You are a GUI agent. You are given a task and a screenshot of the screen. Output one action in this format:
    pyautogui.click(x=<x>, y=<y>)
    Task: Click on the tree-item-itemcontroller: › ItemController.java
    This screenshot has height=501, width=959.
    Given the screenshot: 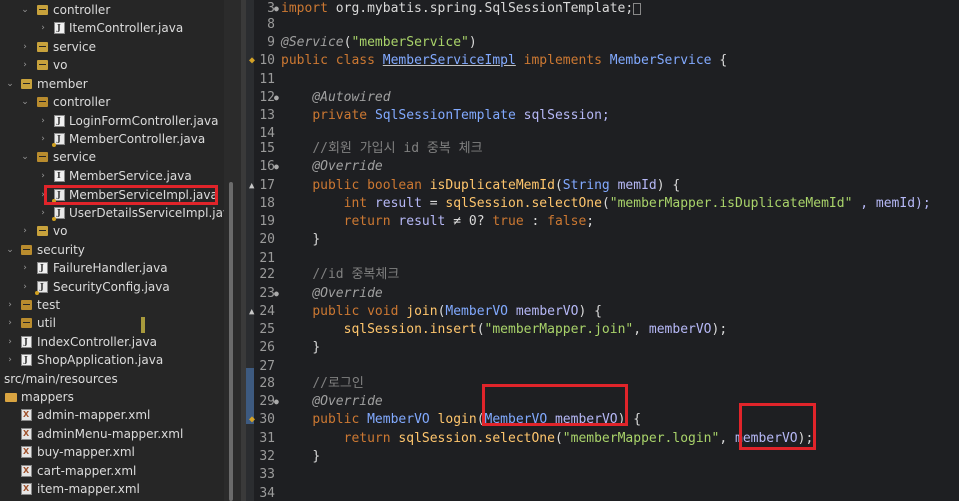 What is the action you would take?
    pyautogui.click(x=112, y=28)
    